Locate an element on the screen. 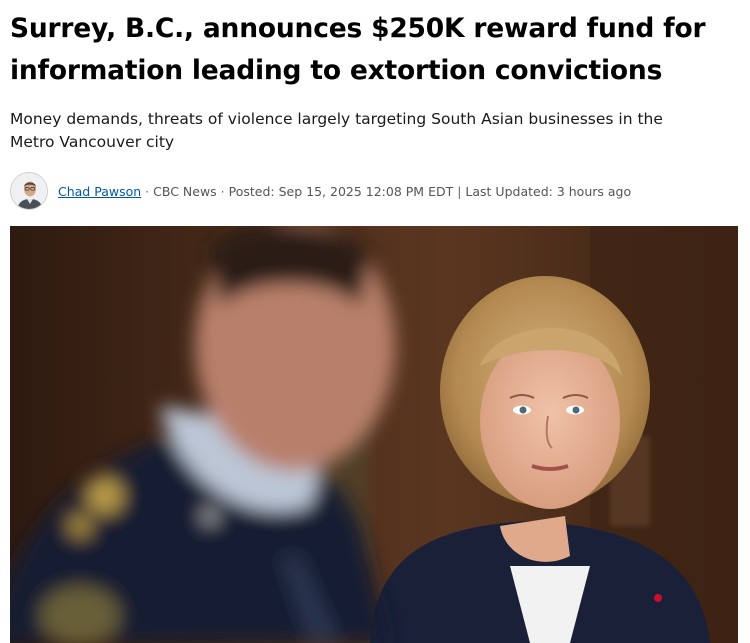 This screenshot has height=643, width=750. deck-line-2: Metro Vancouver city is located at coordinates (92, 142).